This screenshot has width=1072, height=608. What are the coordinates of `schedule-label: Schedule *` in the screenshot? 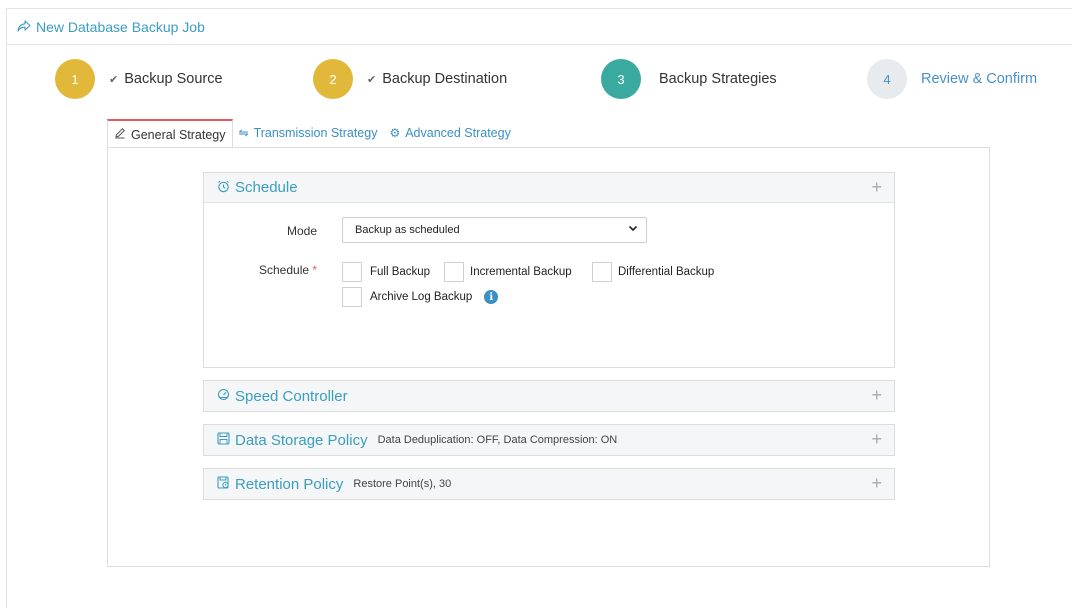 It's located at (288, 270).